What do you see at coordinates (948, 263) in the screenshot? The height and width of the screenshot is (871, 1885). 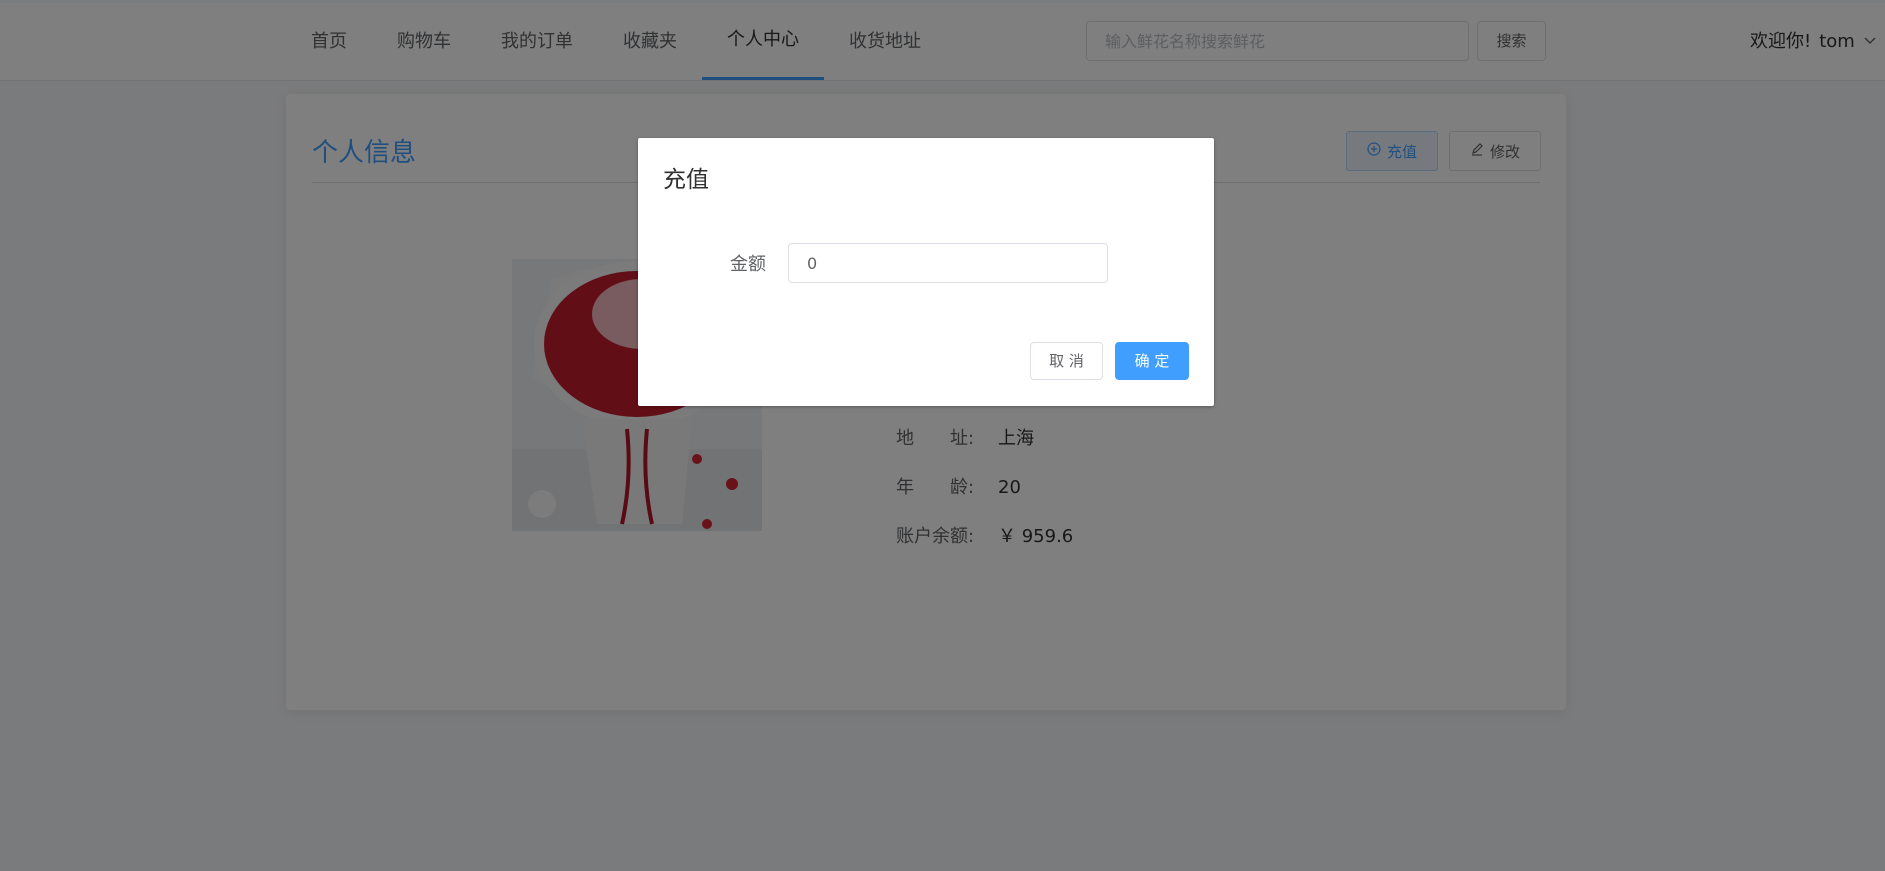 I see `amount-input` at bounding box center [948, 263].